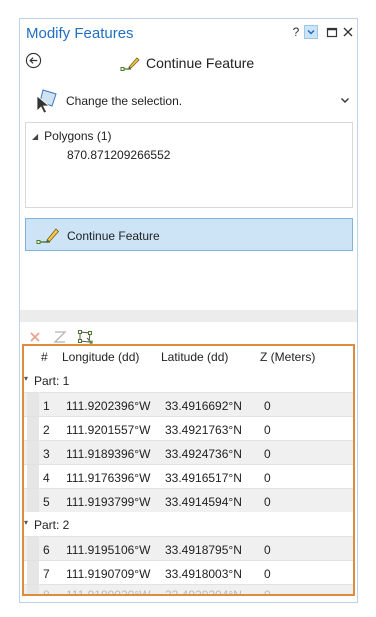 The height and width of the screenshot is (617, 376). I want to click on cell-longitude: 111.9193799°W, so click(108, 502).